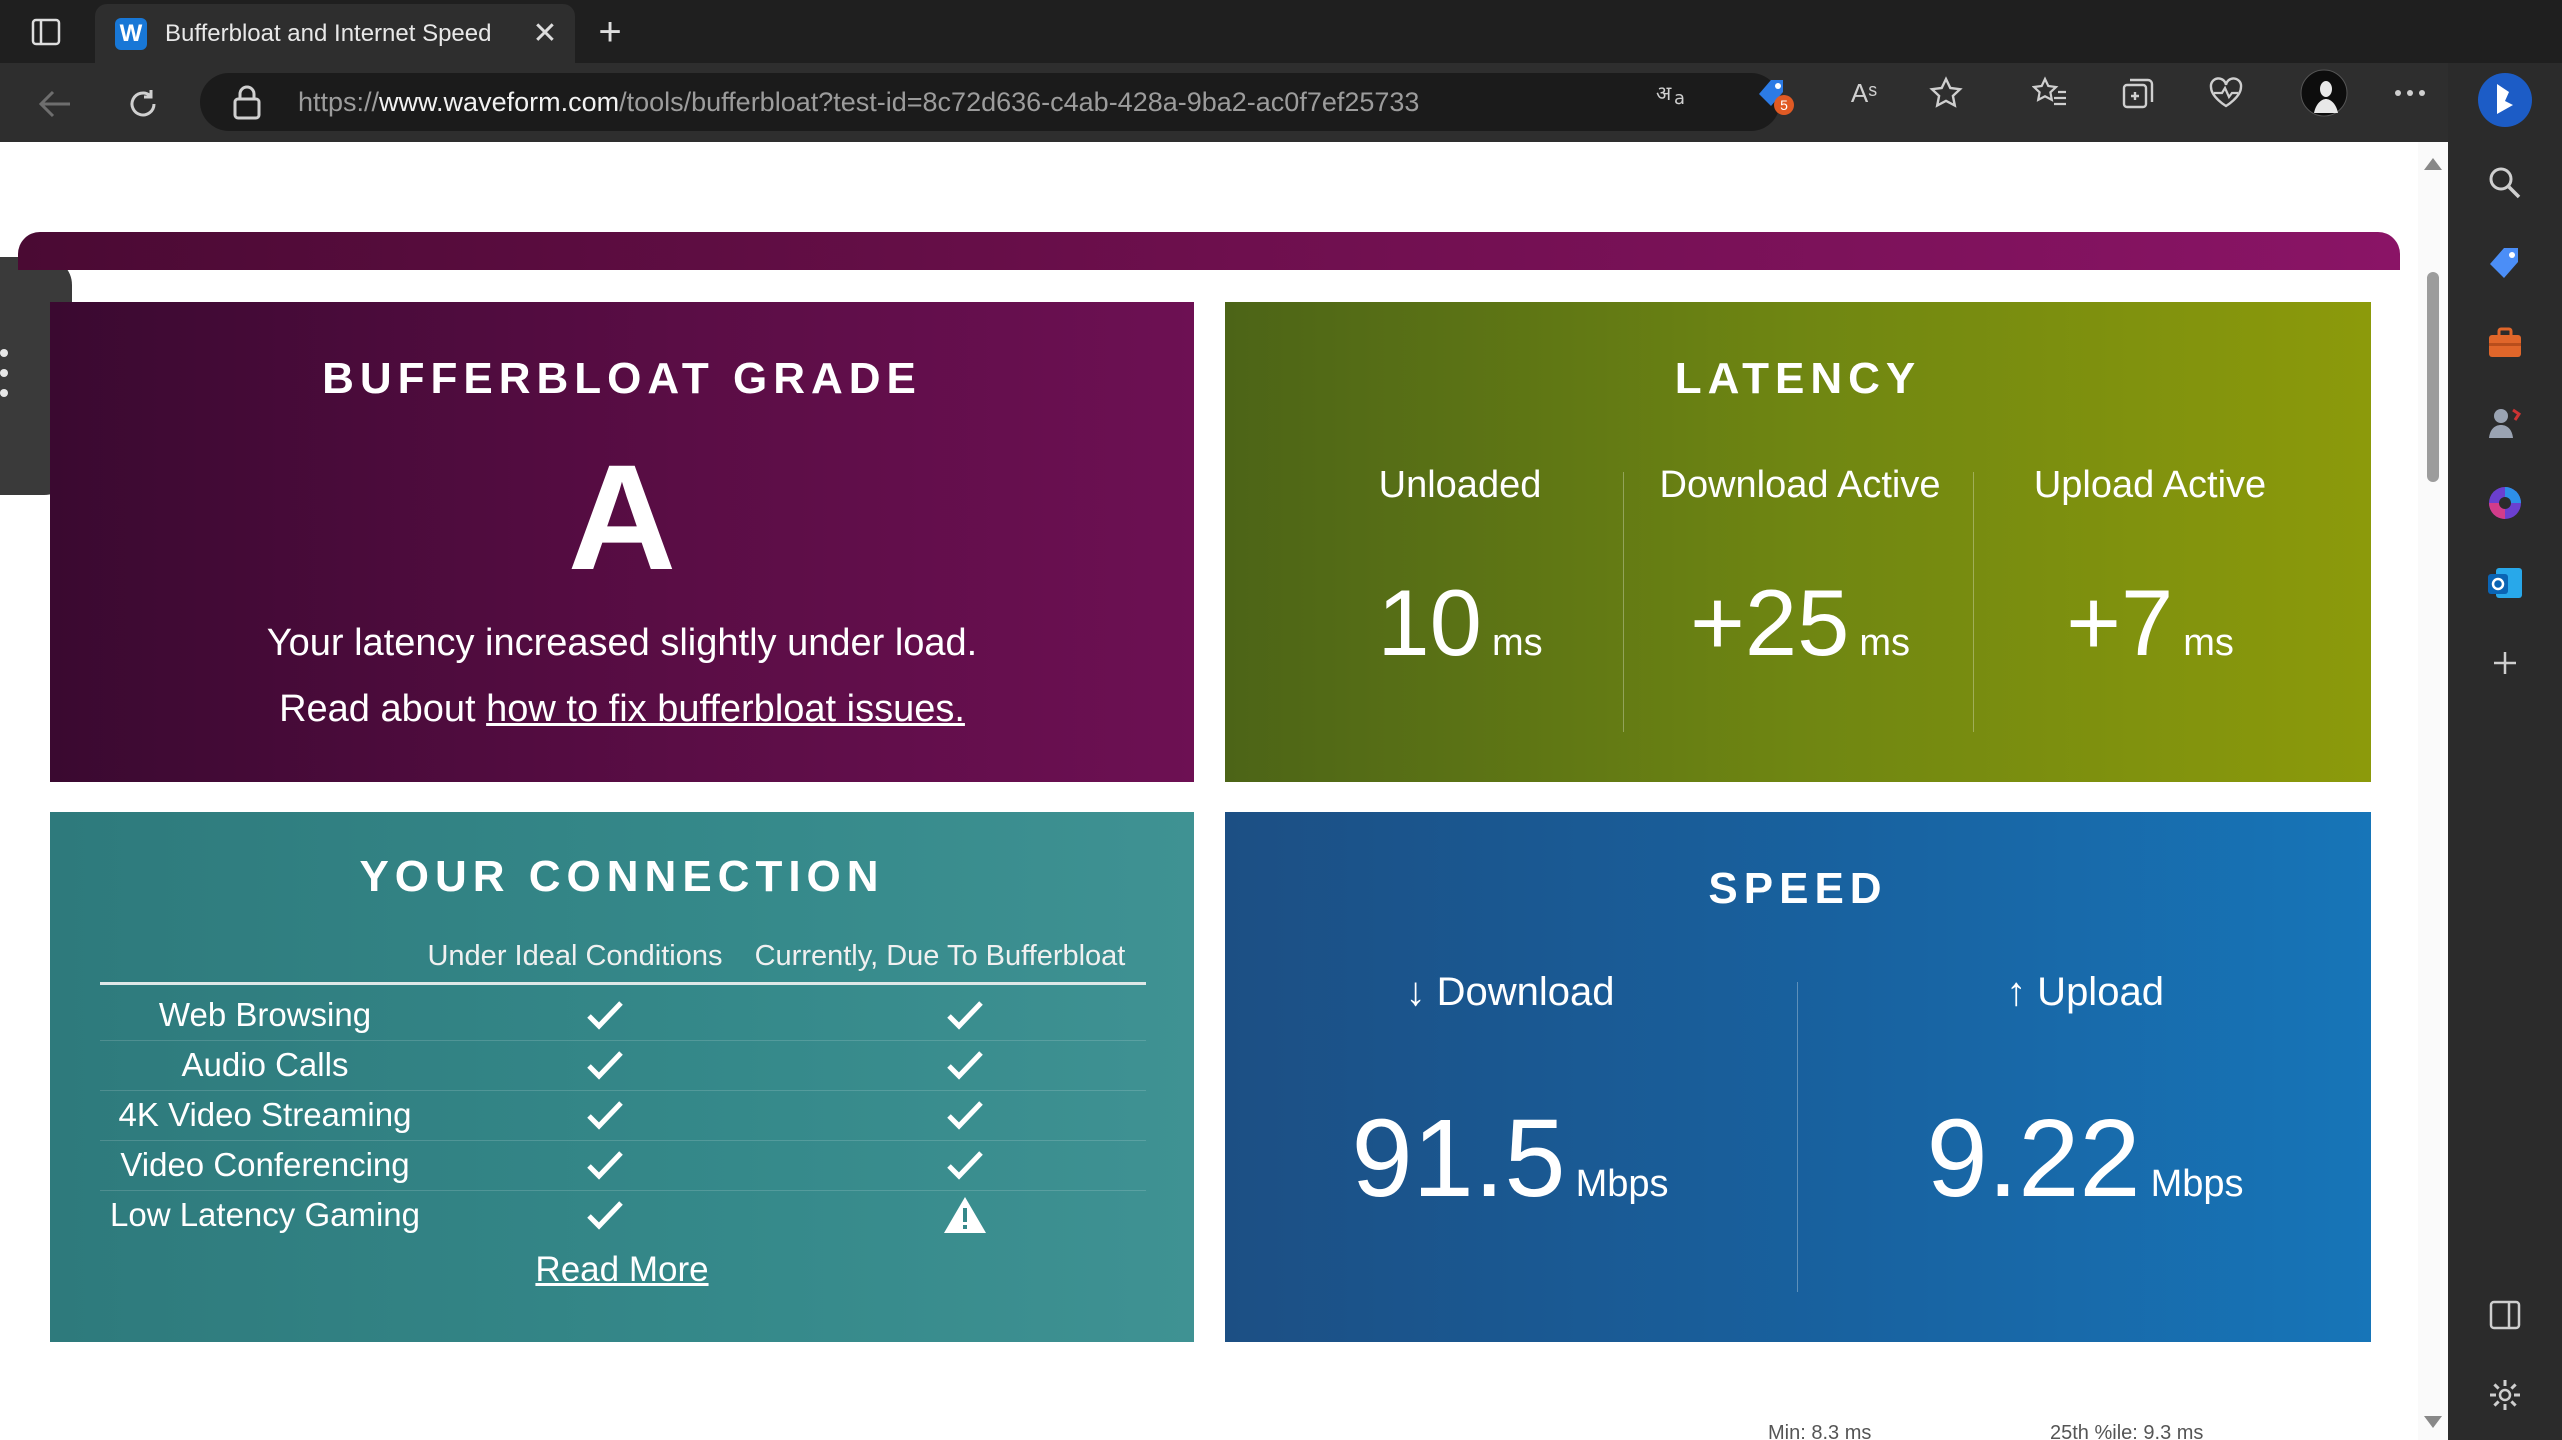 Image resolution: width=2562 pixels, height=1440 pixels. I want to click on latency-download-label: Download Active, so click(1800, 485).